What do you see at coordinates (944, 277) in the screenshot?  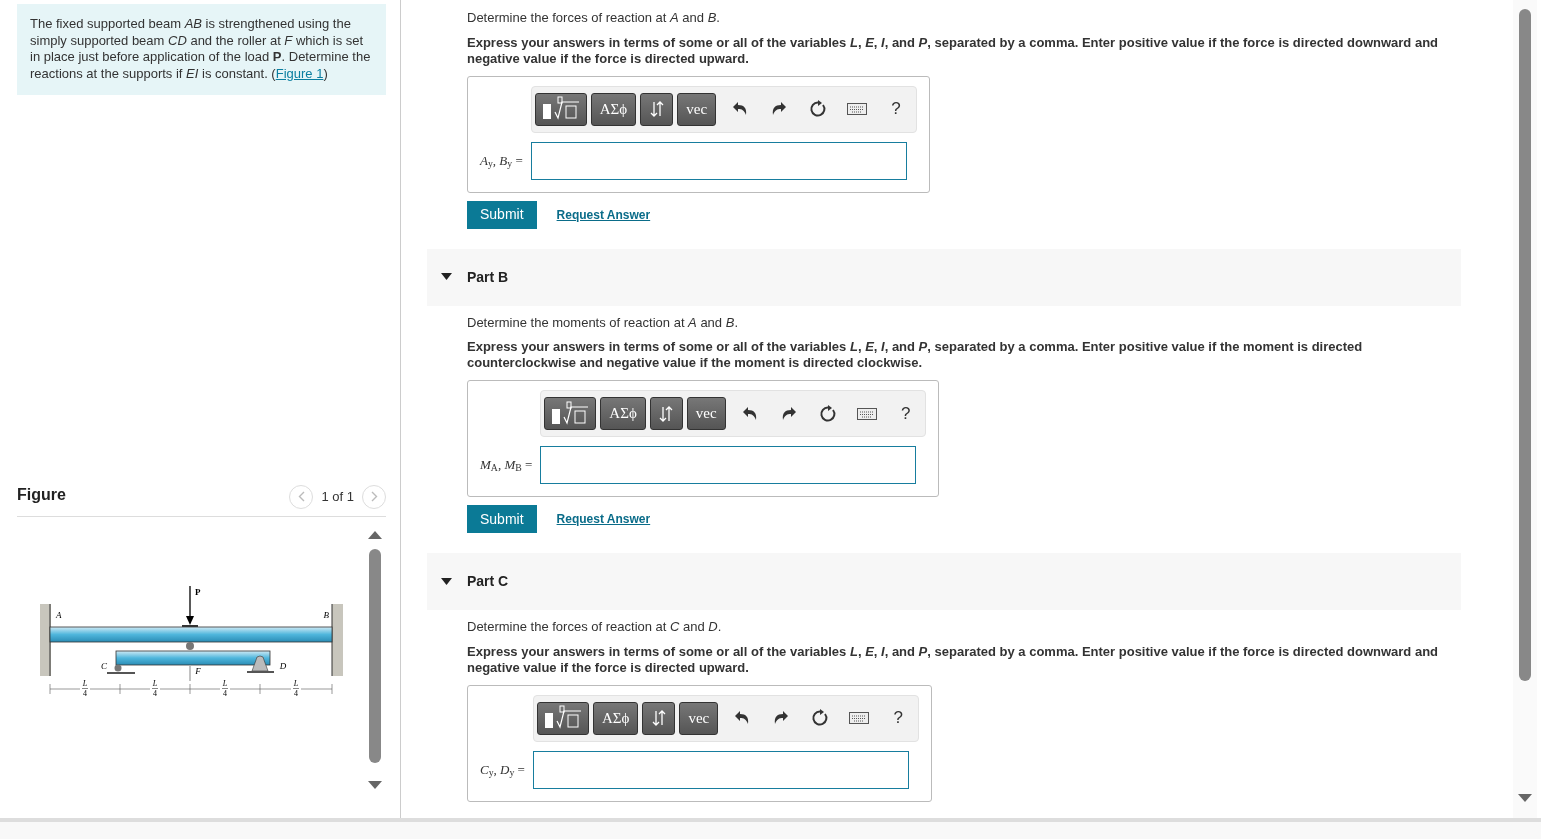 I see `part-header: Part B` at bounding box center [944, 277].